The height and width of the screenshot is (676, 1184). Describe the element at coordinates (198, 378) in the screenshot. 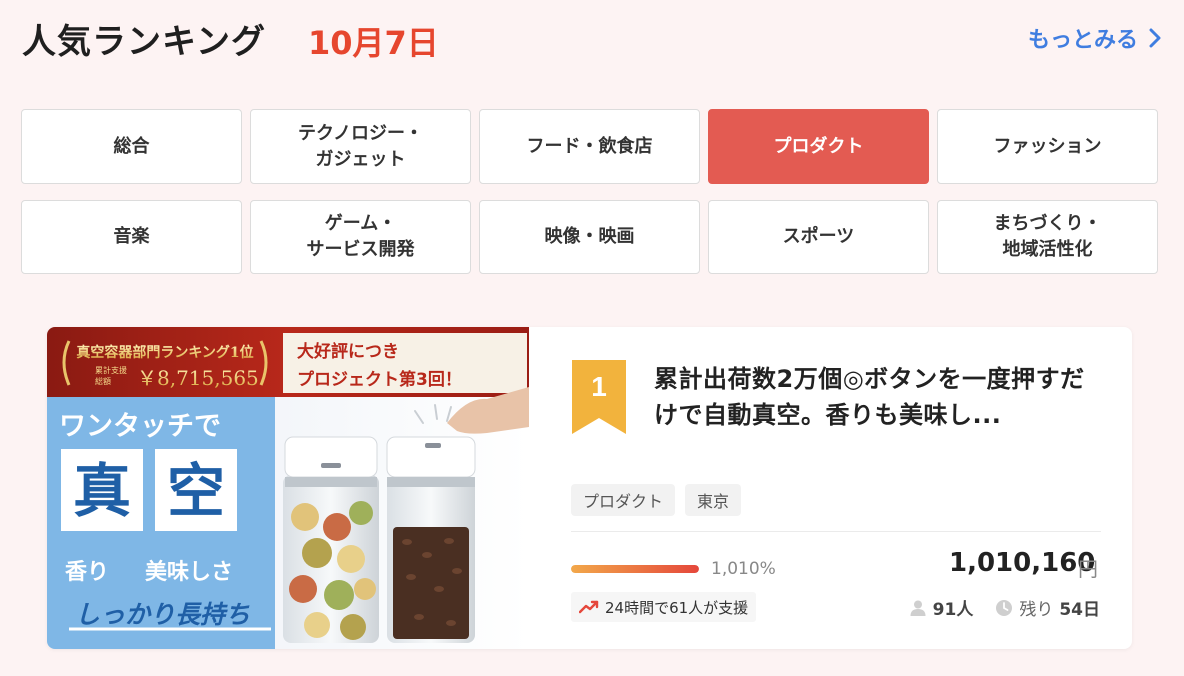

I see `banner-amount-text: ￥8,715,565` at that location.